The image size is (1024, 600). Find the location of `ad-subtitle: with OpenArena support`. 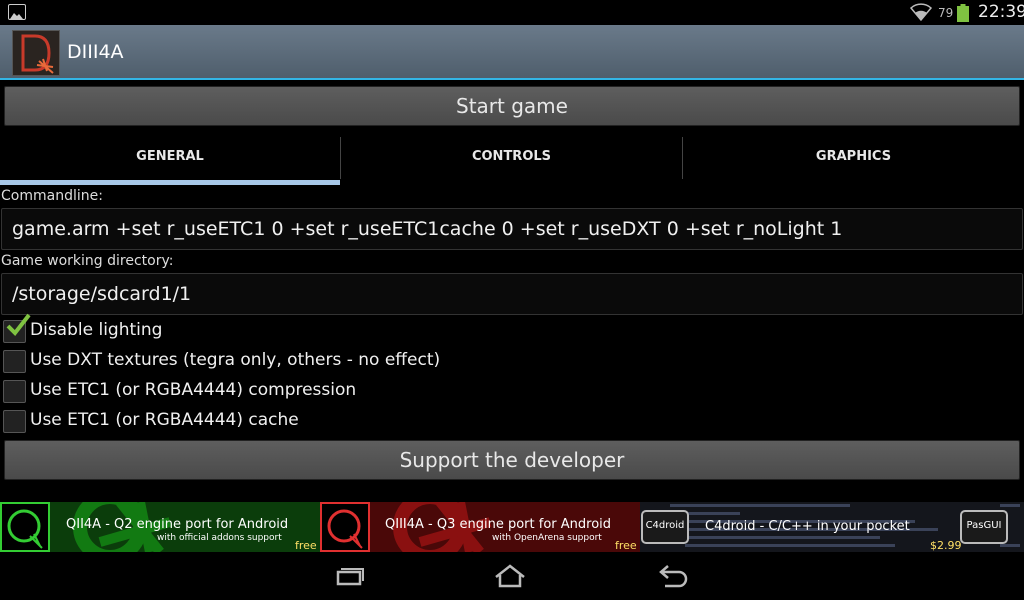

ad-subtitle: with OpenArena support is located at coordinates (547, 538).